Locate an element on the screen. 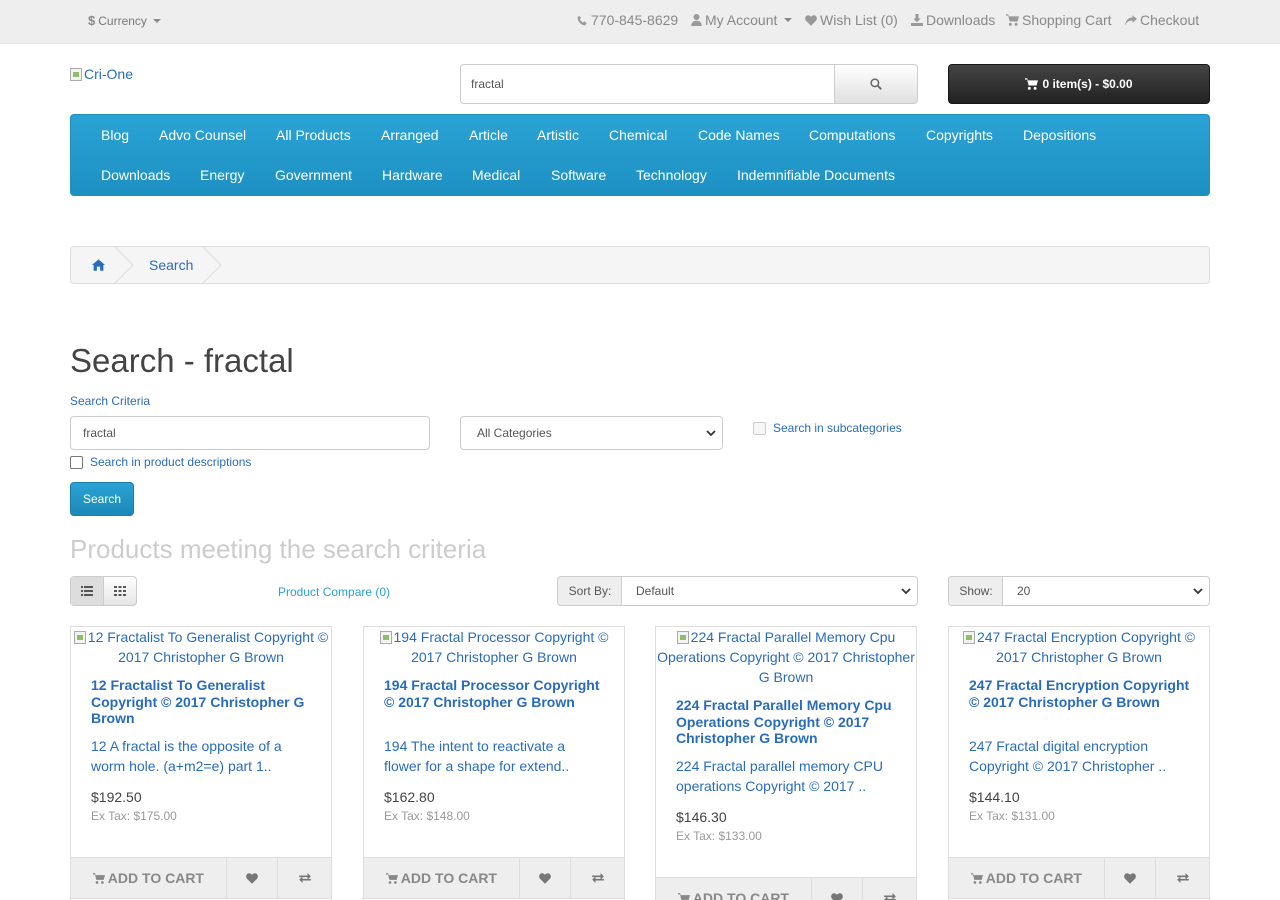  product-ex-tax: Ex Tax: $175.00 is located at coordinates (134, 816).